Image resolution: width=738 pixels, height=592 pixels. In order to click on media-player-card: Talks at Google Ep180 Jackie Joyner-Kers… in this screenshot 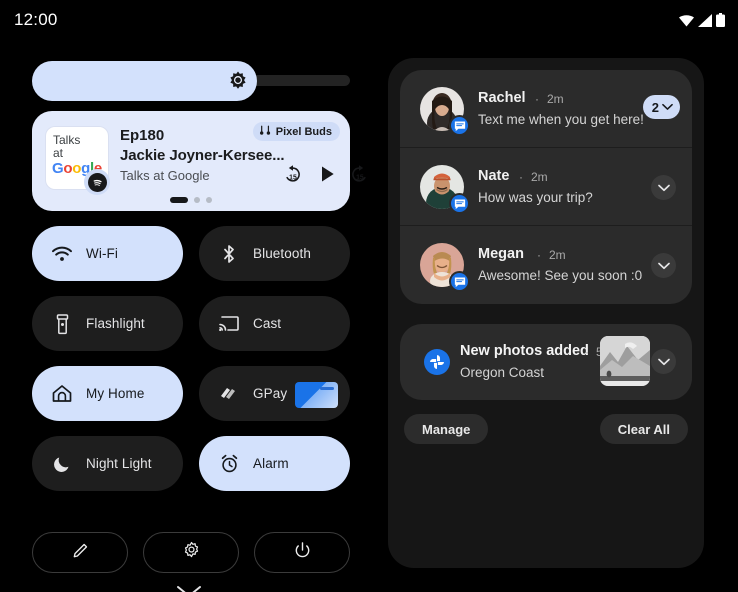, I will do `click(199, 161)`.